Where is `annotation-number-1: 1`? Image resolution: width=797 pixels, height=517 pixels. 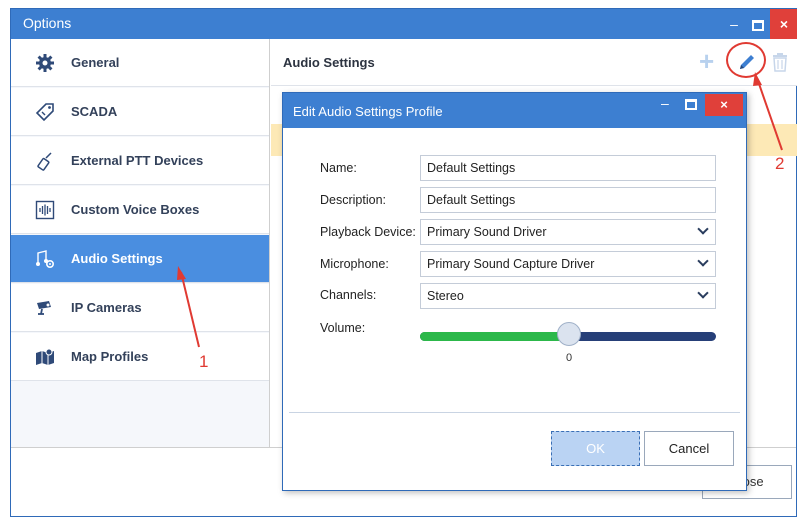
annotation-number-1: 1 is located at coordinates (204, 361).